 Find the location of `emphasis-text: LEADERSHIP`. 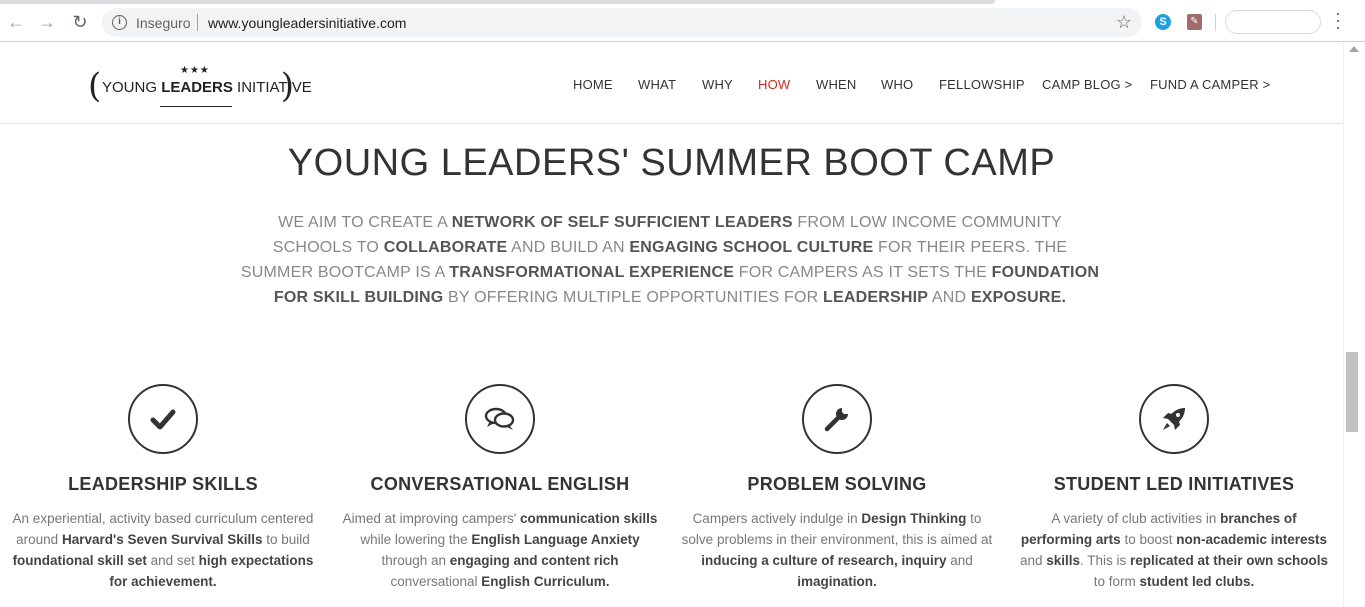

emphasis-text: LEADERSHIP is located at coordinates (876, 297).